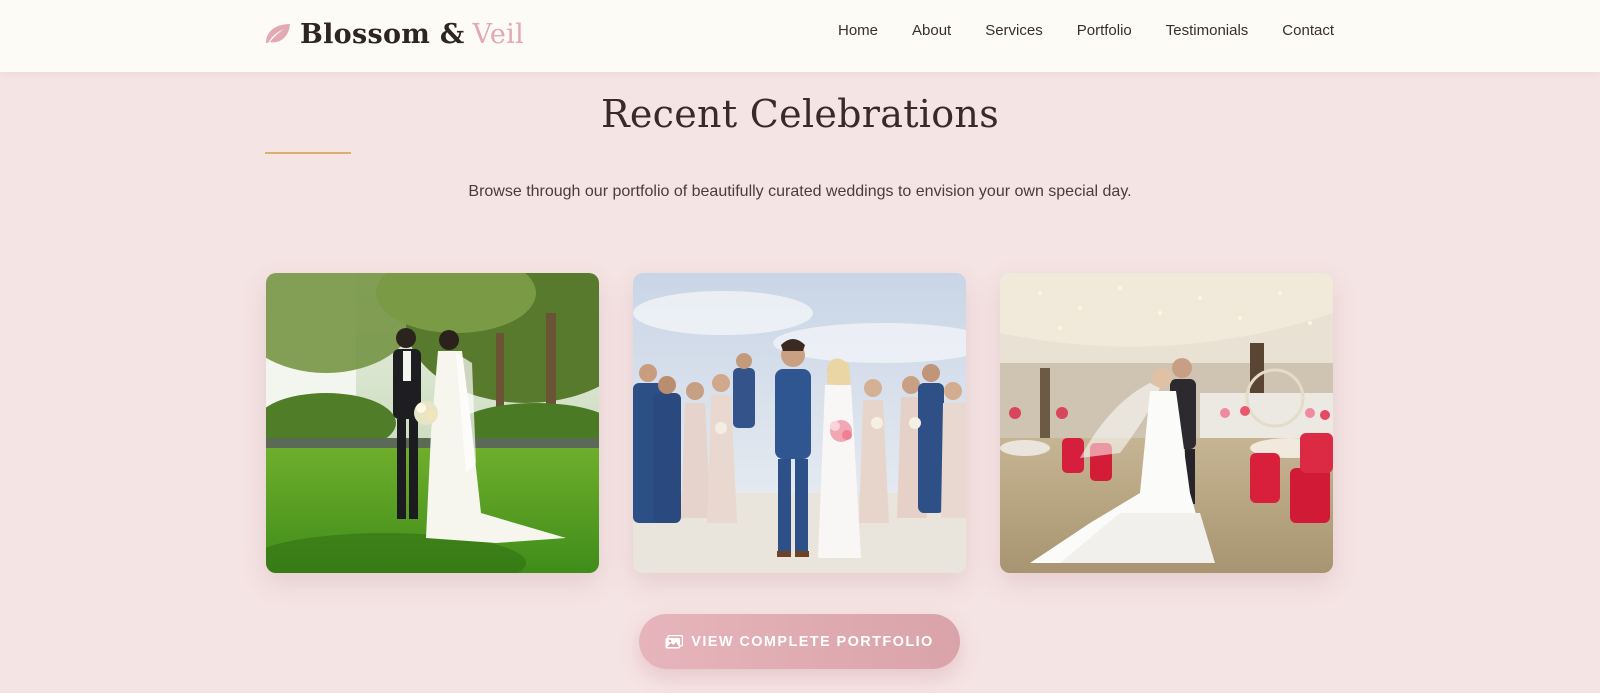 Image resolution: width=1600 pixels, height=693 pixels. Describe the element at coordinates (800, 114) in the screenshot. I see `section-title: Recent Celebrations` at that location.